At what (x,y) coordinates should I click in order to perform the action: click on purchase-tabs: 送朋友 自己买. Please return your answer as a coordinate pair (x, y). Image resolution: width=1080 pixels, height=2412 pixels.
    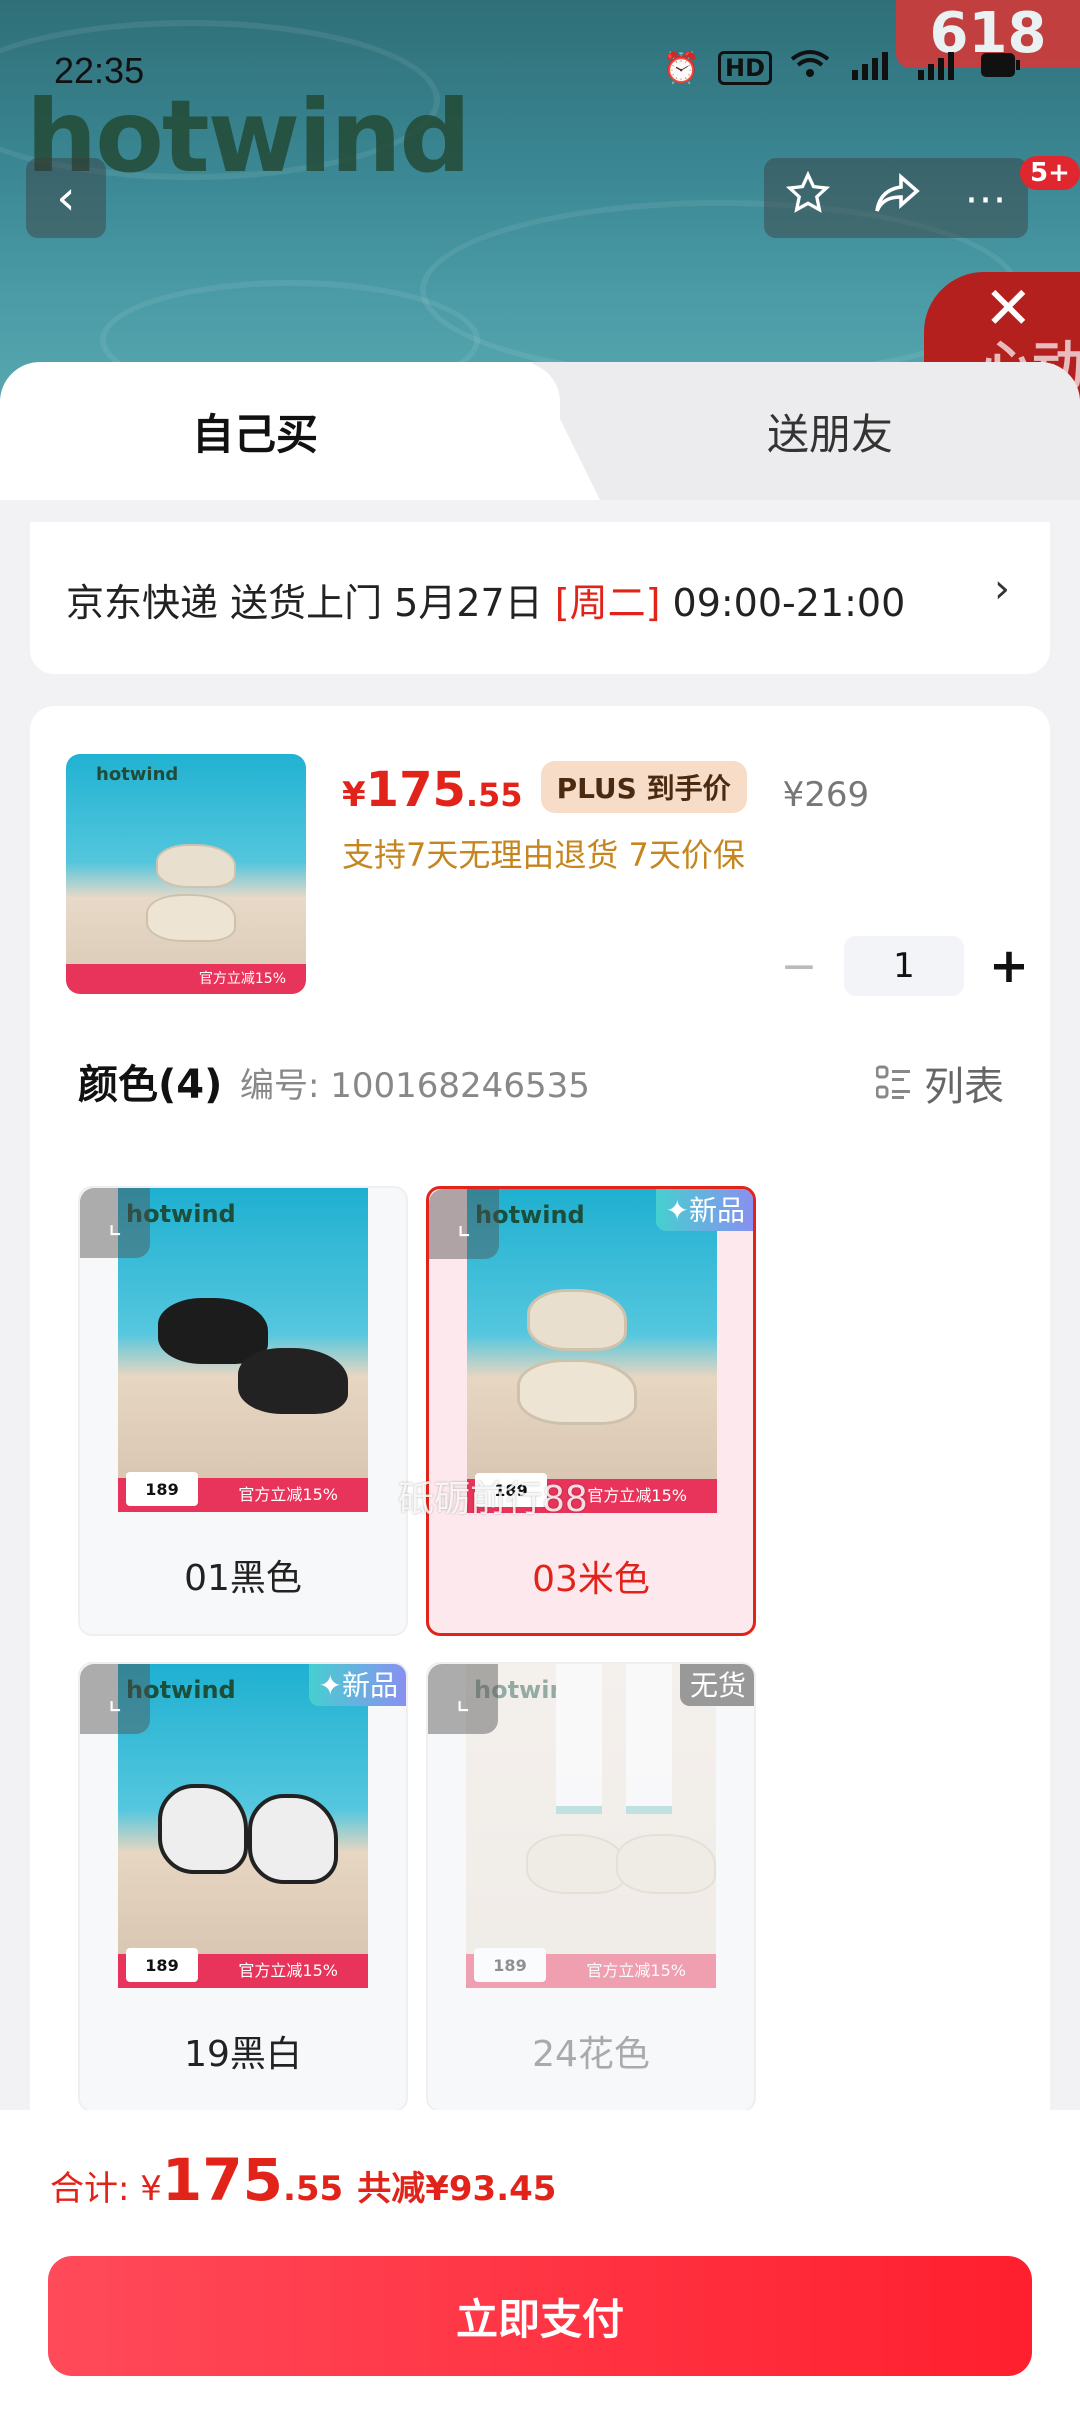
    Looking at the image, I should click on (540, 431).